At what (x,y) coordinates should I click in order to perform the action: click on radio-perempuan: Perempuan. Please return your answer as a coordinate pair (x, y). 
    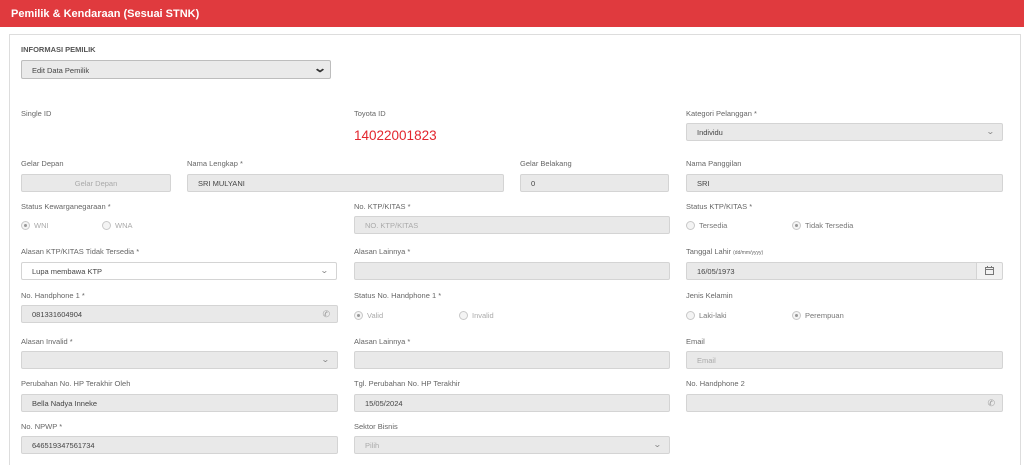
    Looking at the image, I should click on (818, 315).